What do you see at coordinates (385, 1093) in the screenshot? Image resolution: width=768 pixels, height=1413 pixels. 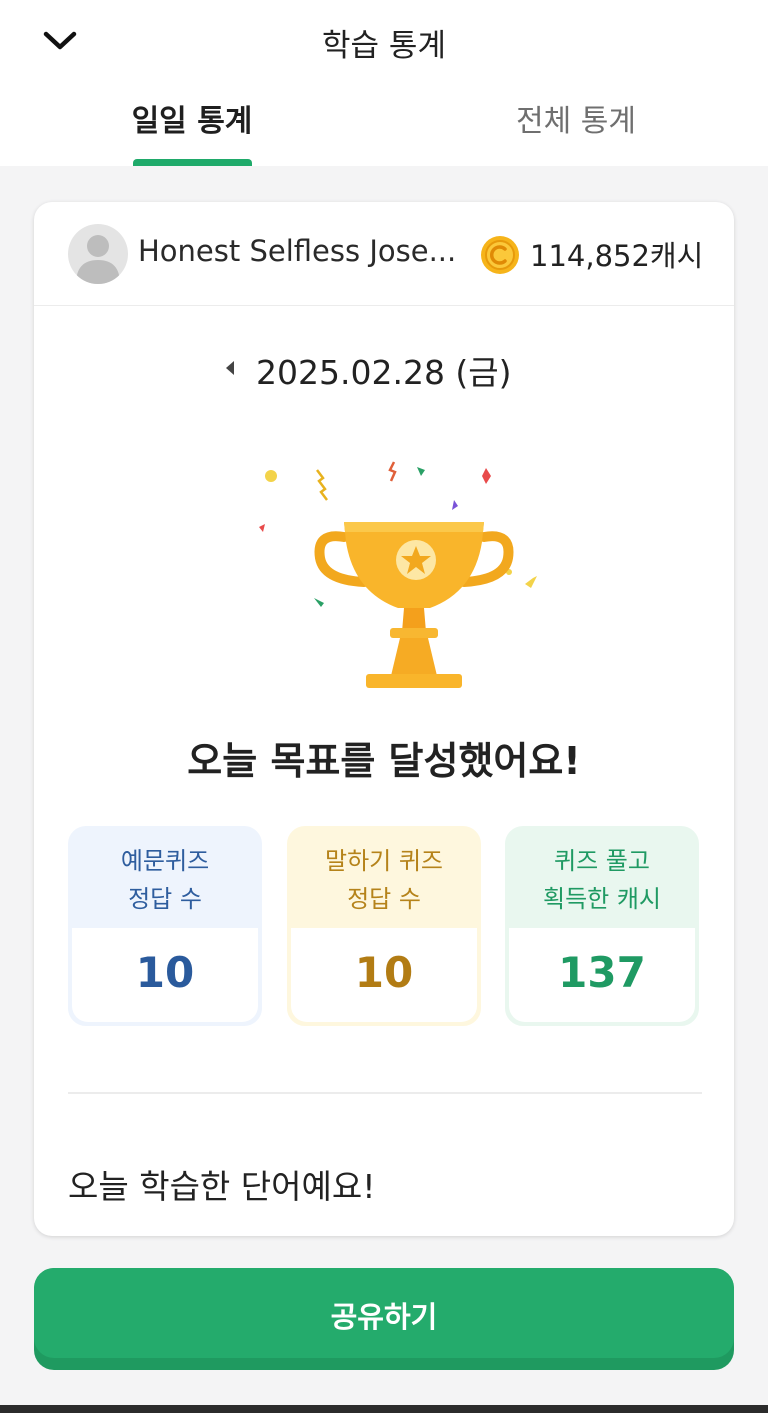 I see `divider` at bounding box center [385, 1093].